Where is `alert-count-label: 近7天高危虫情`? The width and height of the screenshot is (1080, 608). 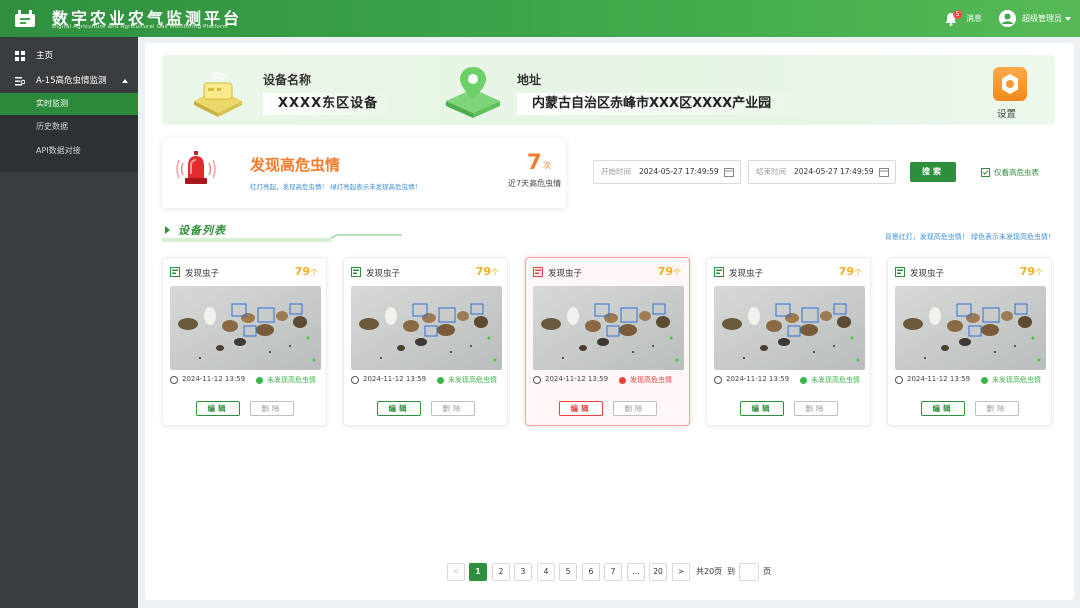
alert-count-label: 近7天高危虫情 is located at coordinates (535, 183).